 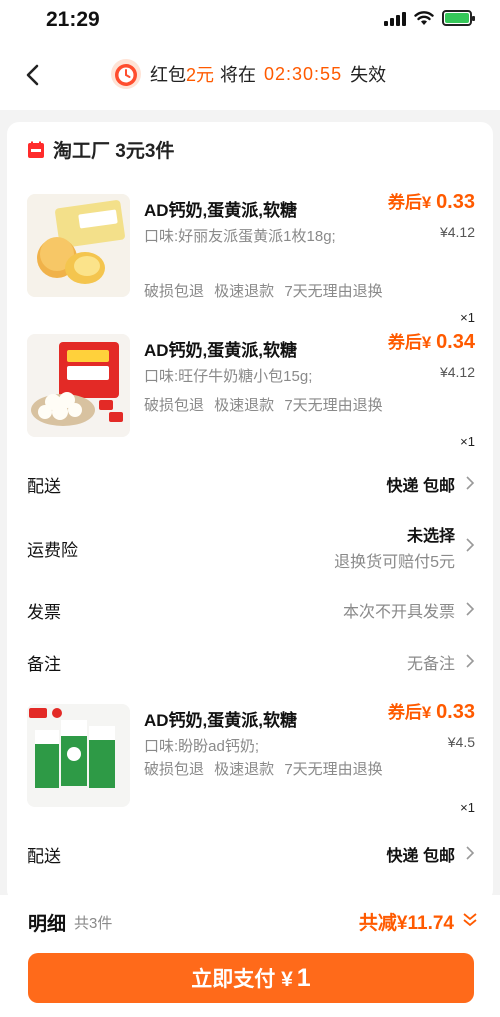 I want to click on red-packet-amount: 2元, so click(x=200, y=75).